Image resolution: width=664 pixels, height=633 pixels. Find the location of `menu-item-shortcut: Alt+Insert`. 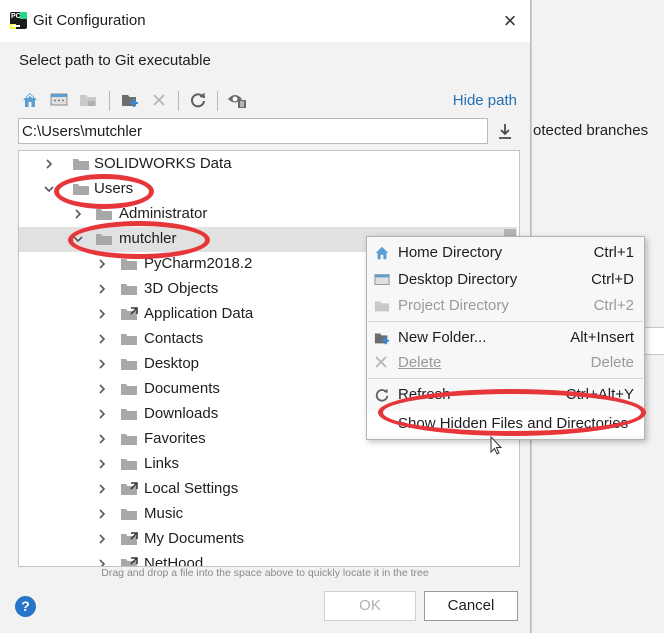

menu-item-shortcut: Alt+Insert is located at coordinates (602, 337).